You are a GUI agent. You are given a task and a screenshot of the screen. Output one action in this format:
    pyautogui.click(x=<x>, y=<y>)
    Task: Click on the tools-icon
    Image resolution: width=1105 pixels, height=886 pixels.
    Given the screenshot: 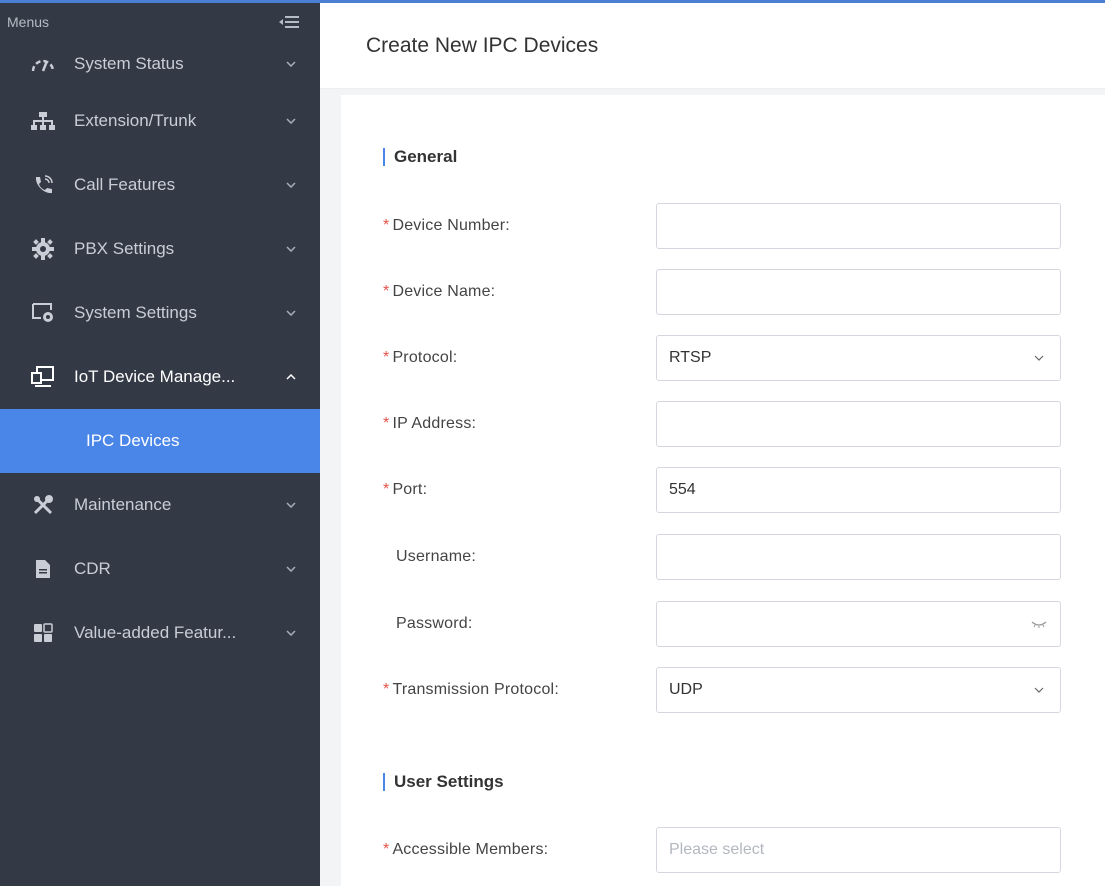 What is the action you would take?
    pyautogui.click(x=43, y=505)
    